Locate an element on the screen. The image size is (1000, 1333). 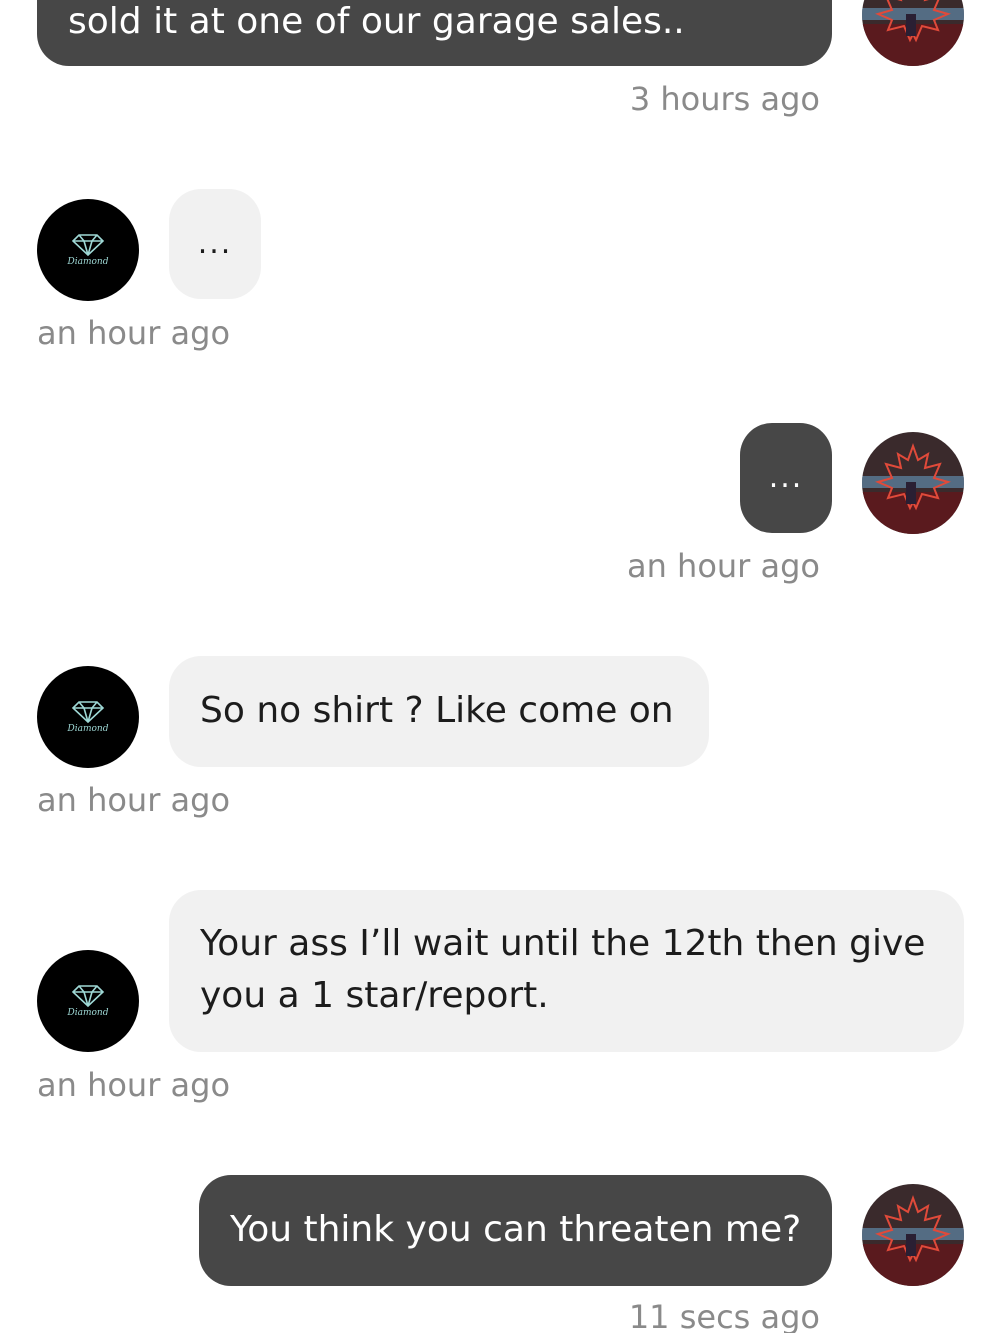
outgoing-message-bubble: sold it at one of our garage sales.. is located at coordinates (434, 33).